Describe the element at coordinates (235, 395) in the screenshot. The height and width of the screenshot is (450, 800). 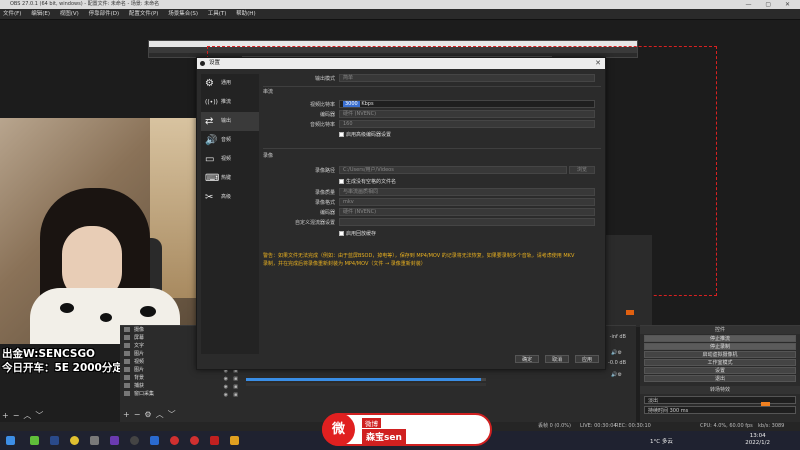
I see `lock-icon: ▣` at that location.